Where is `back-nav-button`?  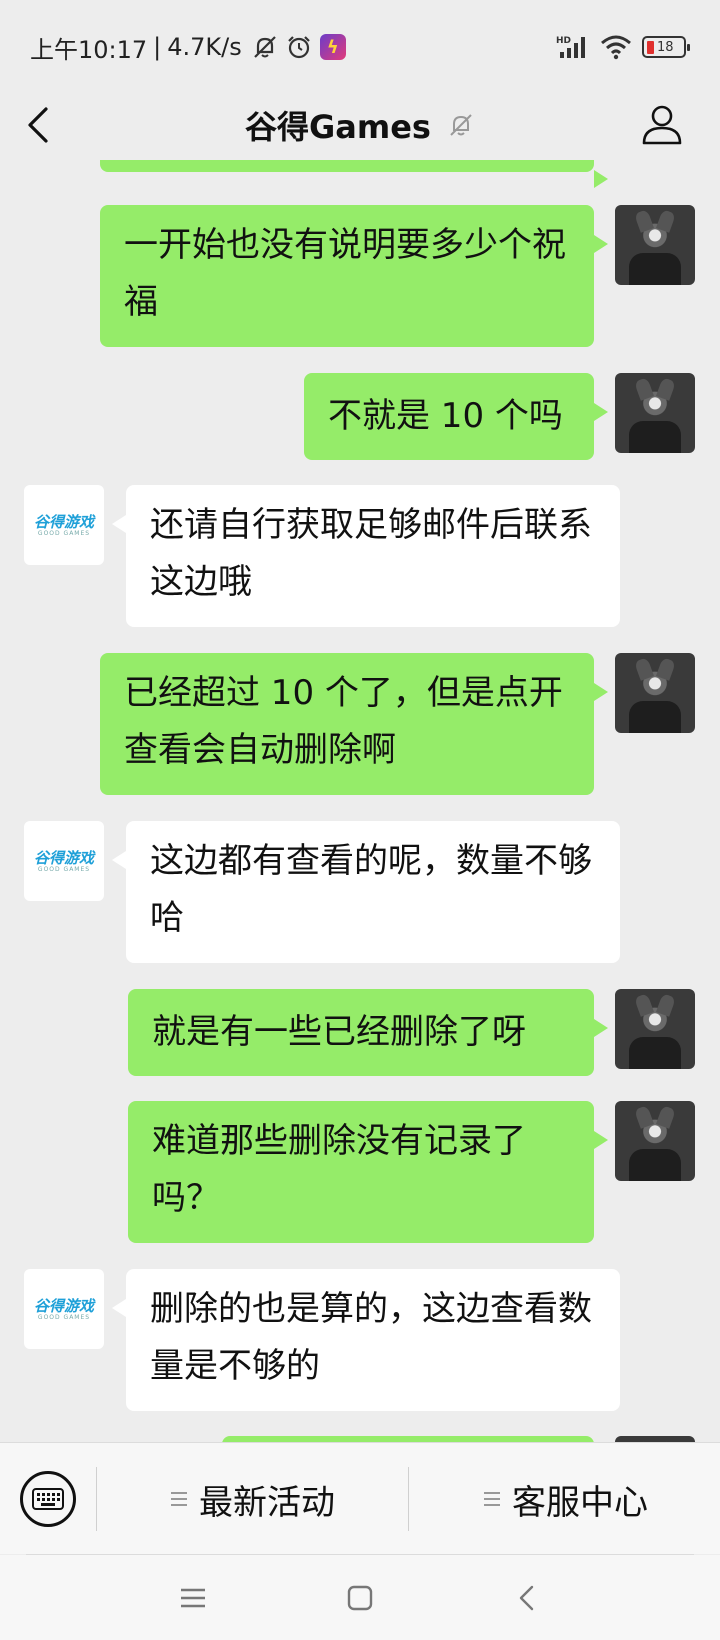
back-nav-button is located at coordinates (527, 1598).